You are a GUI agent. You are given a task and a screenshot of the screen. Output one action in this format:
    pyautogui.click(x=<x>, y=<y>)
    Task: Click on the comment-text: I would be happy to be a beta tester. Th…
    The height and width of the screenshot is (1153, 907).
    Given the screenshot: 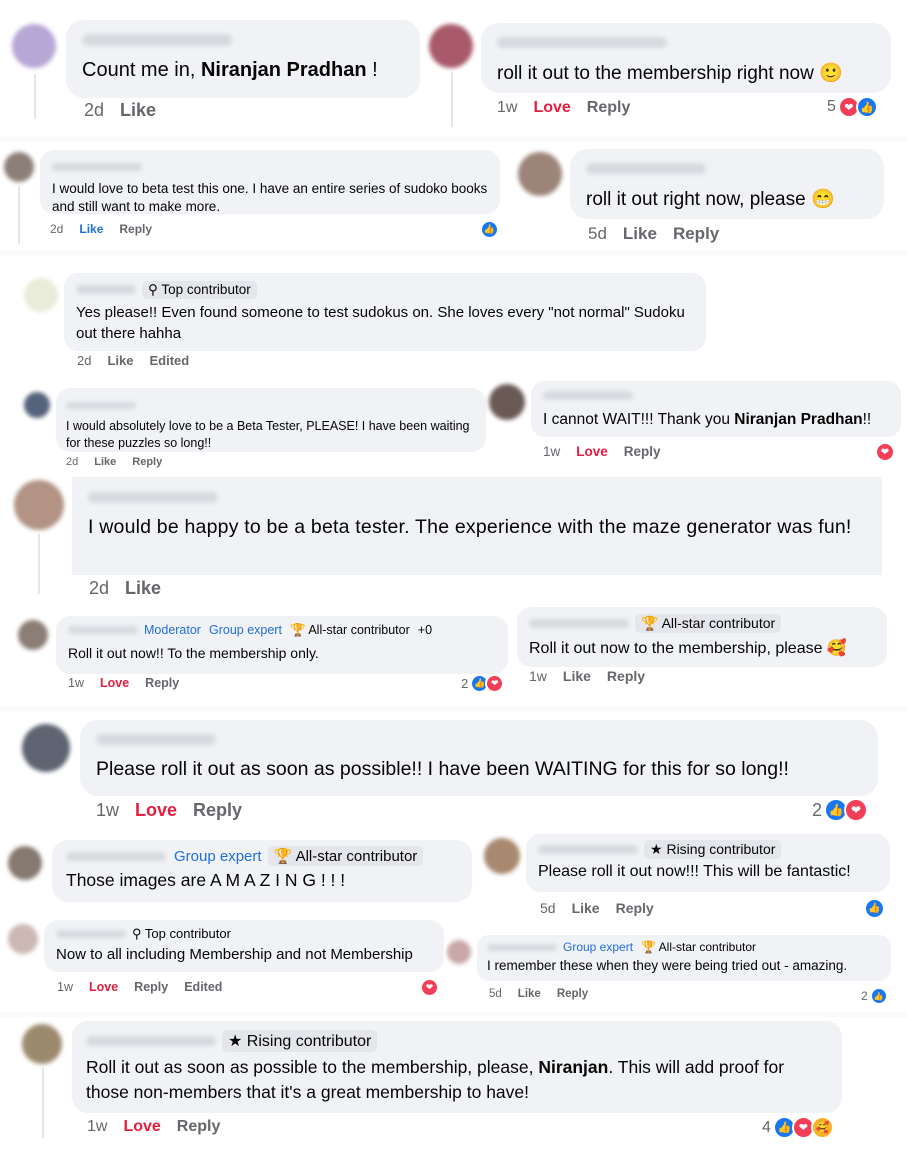 What is the action you would take?
    pyautogui.click(x=470, y=527)
    